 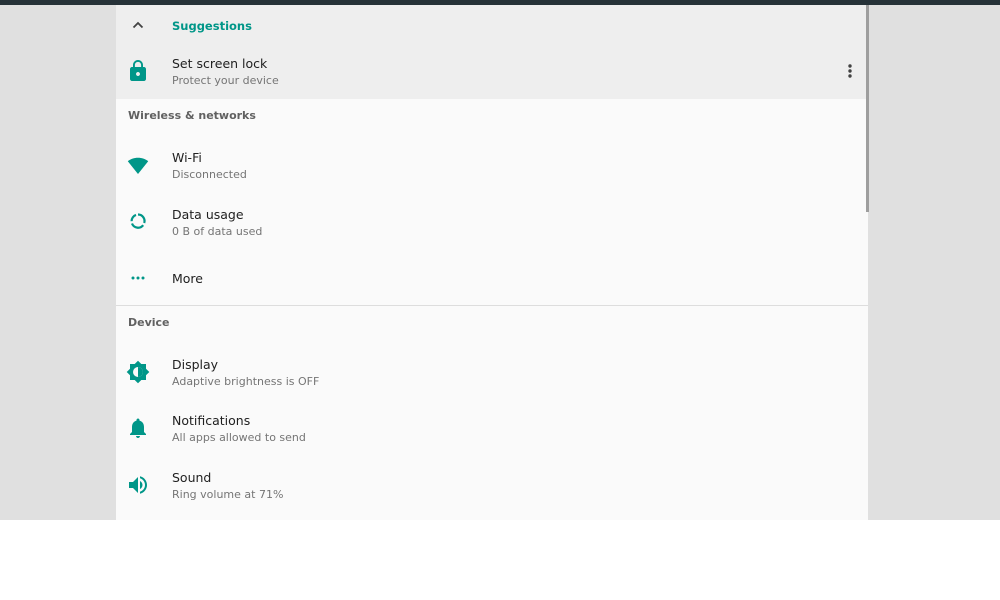 What do you see at coordinates (138, 71) in the screenshot?
I see `lock-icon` at bounding box center [138, 71].